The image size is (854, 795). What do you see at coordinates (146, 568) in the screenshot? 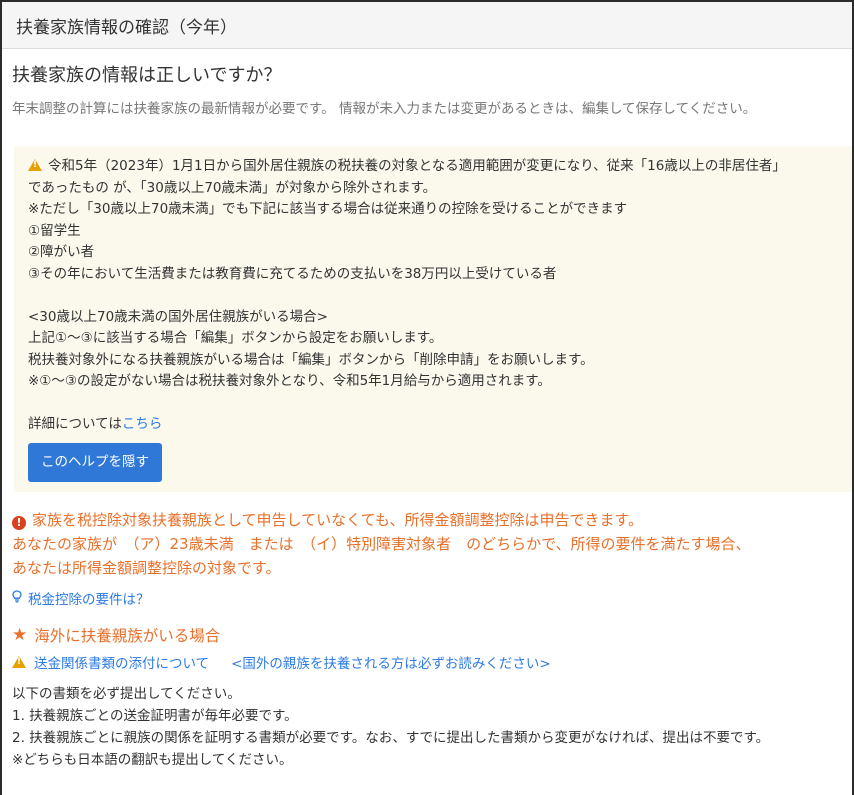
I see `notice-line-3: あなたは所得金額調整控除の対象です。` at bounding box center [146, 568].